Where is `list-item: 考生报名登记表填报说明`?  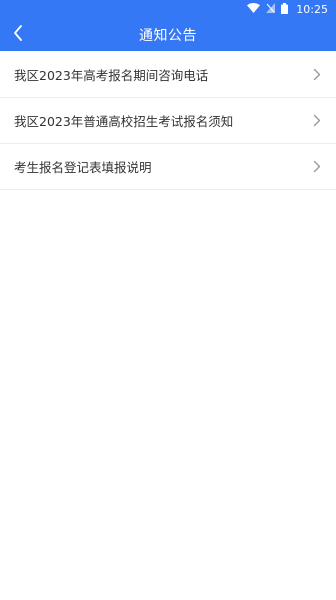 list-item: 考生报名登记表填报说明 is located at coordinates (168, 167).